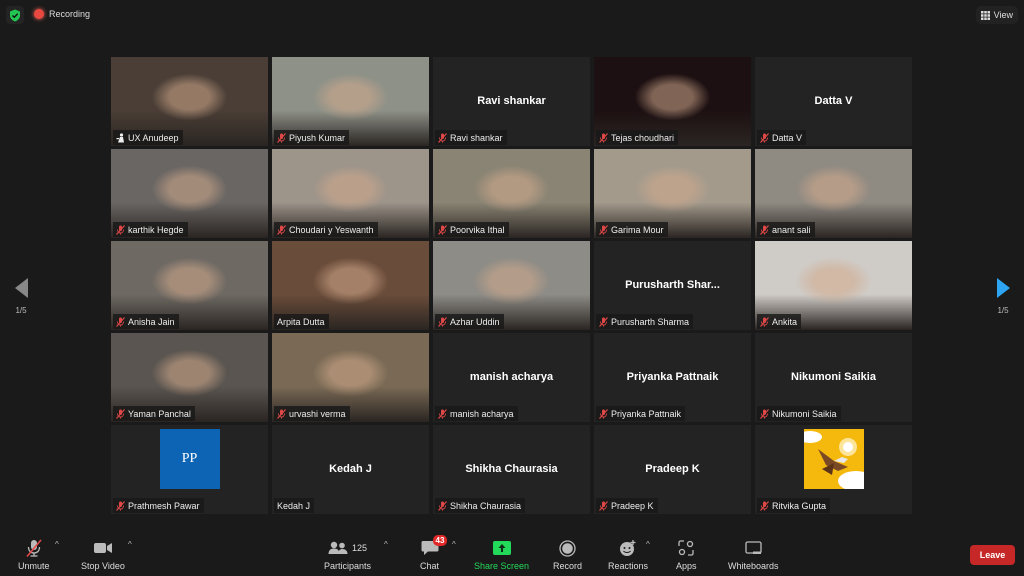 The width and height of the screenshot is (1024, 576). Describe the element at coordinates (189, 459) in the screenshot. I see `avatar-initials: PP` at that location.